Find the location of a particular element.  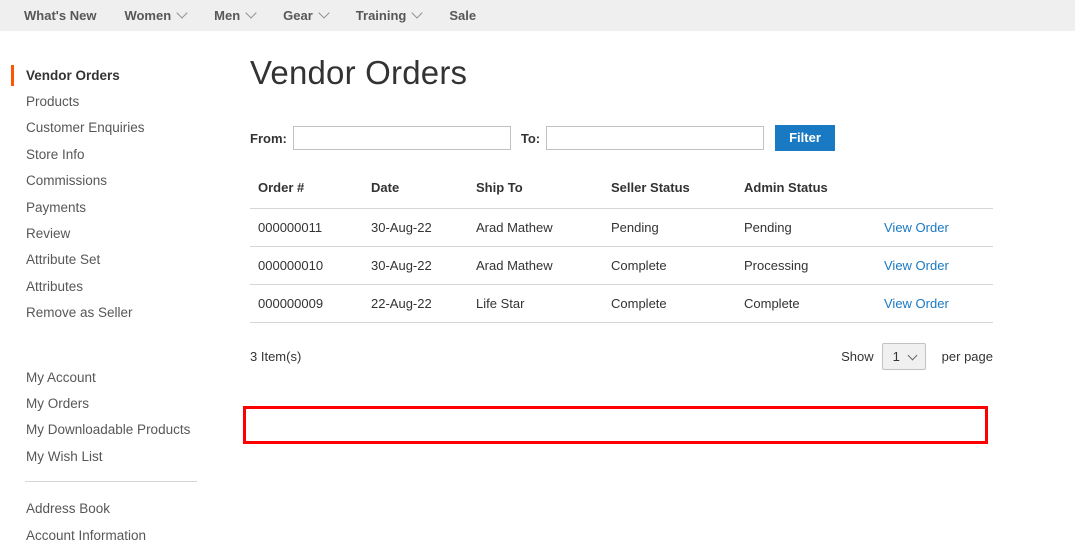

nav-item-label: Training is located at coordinates (381, 15).